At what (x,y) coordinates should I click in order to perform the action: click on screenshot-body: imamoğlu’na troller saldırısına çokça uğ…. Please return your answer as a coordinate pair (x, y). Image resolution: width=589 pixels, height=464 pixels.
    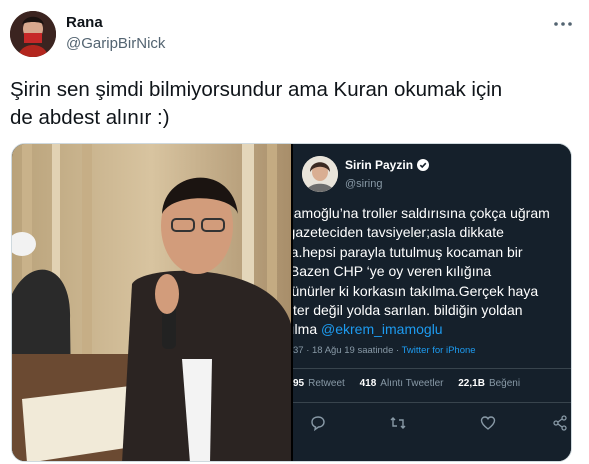
    Looking at the image, I should click on (432, 272).